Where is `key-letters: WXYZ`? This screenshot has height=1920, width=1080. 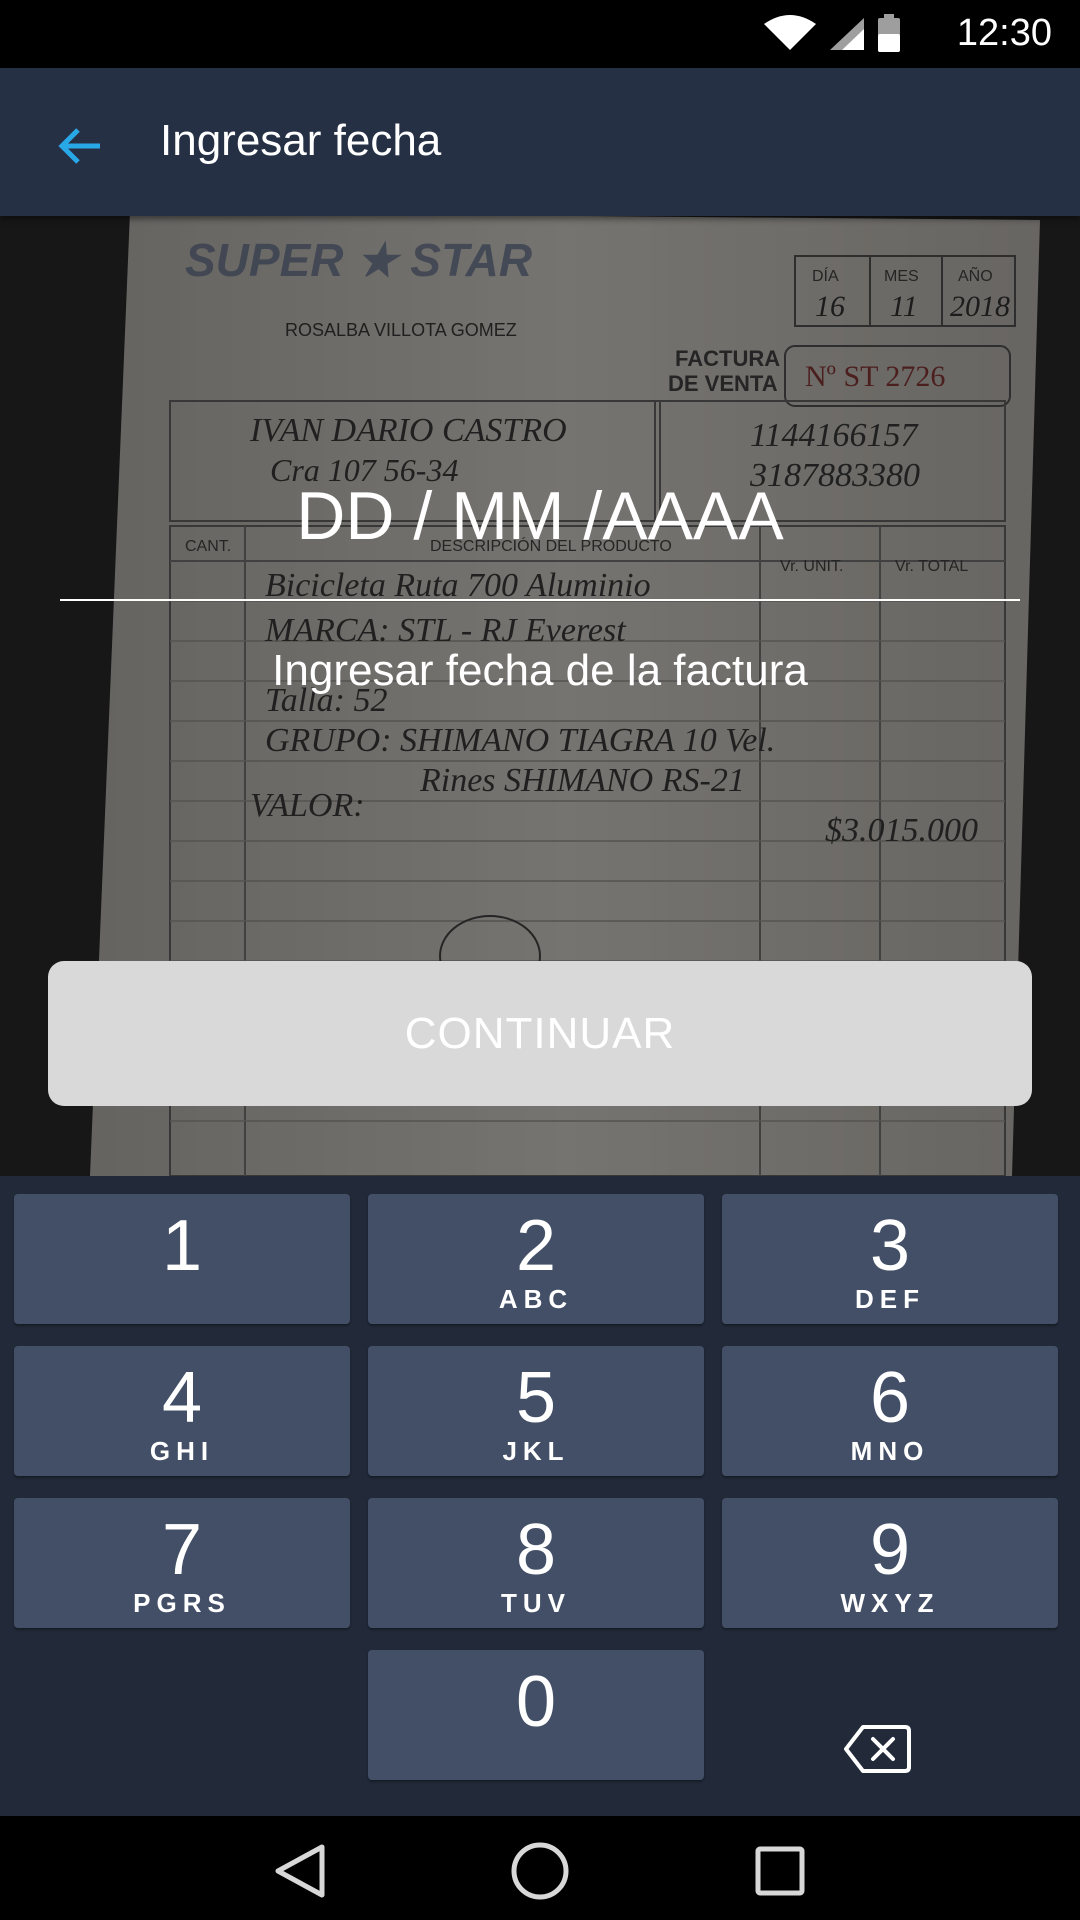
key-letters: WXYZ is located at coordinates (890, 1603).